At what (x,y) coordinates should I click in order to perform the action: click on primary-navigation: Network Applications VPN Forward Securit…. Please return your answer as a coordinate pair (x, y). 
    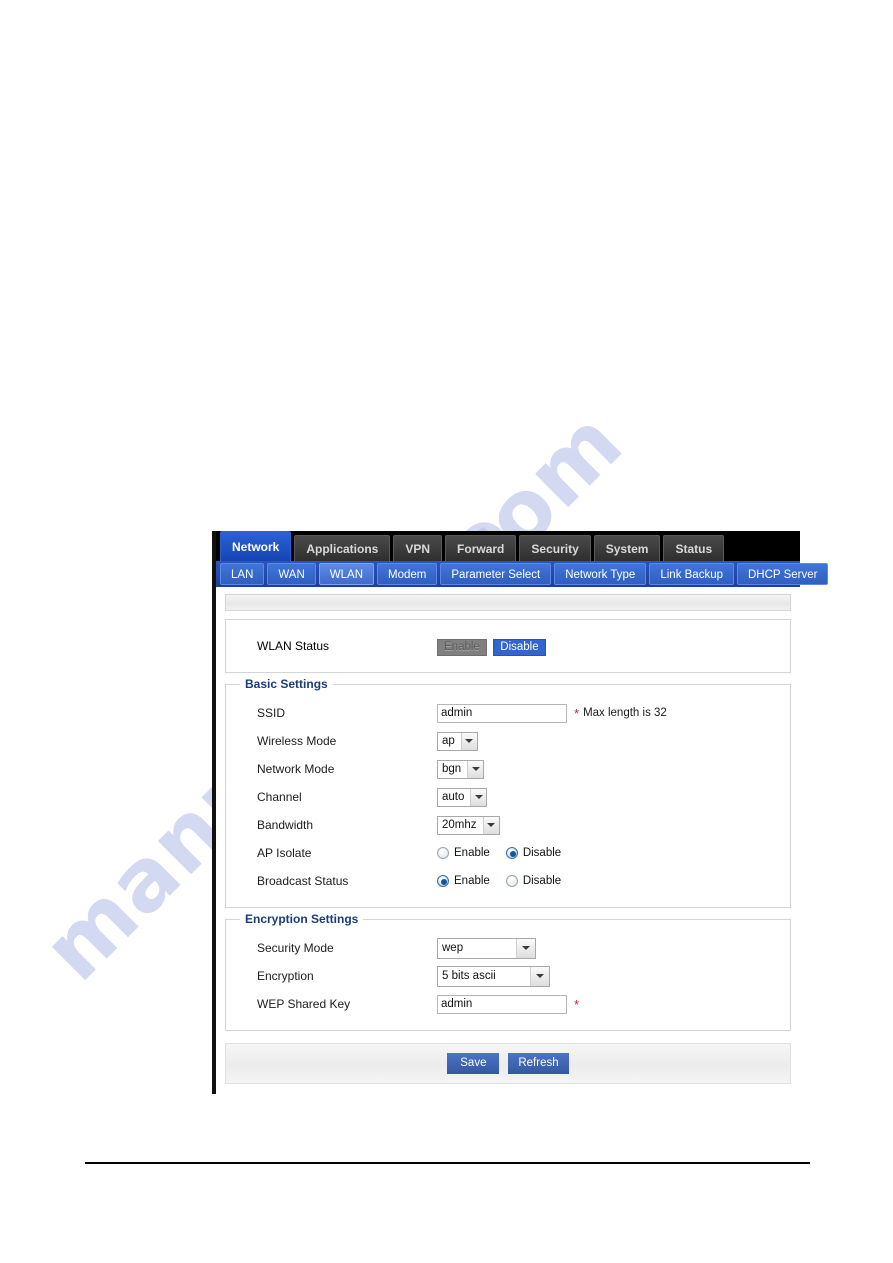
    Looking at the image, I should click on (508, 546).